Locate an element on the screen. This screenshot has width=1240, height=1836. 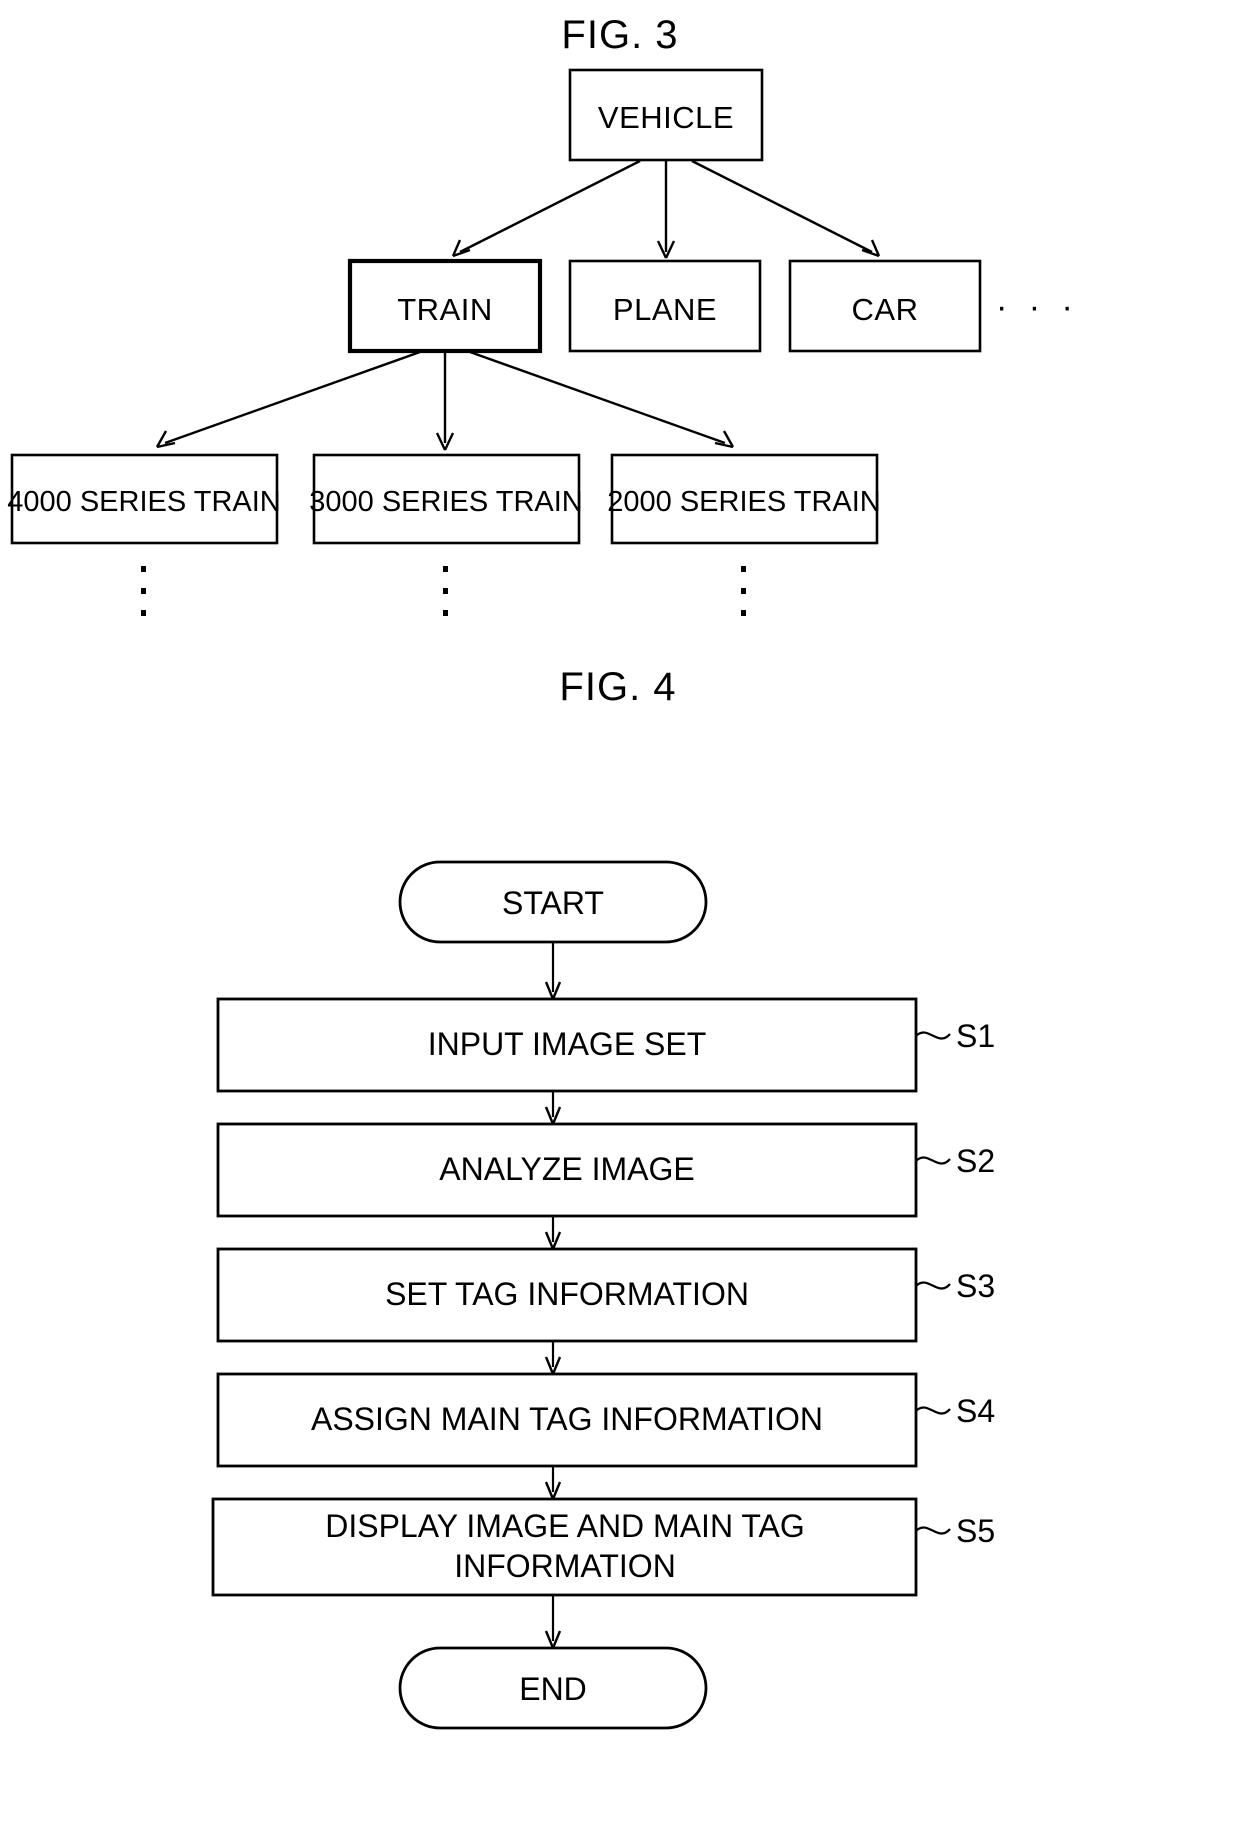
train-label: TRAIN is located at coordinates (445, 309).